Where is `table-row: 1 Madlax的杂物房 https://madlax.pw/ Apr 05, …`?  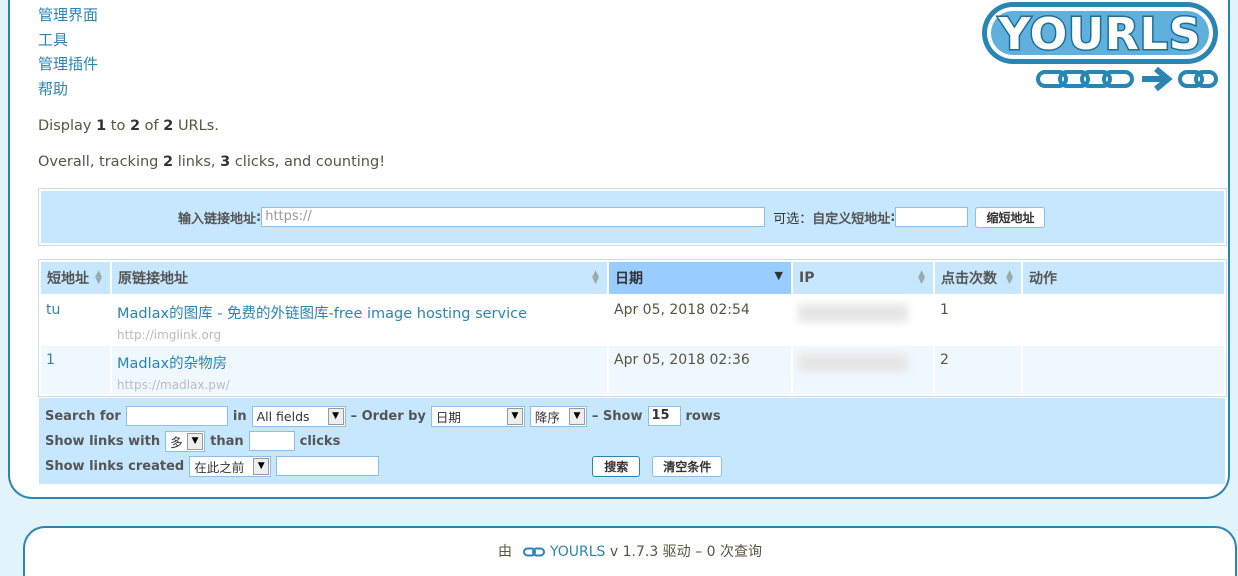
table-row: 1 Madlax的杂物房 https://madlax.pw/ Apr 05, … is located at coordinates (632, 370).